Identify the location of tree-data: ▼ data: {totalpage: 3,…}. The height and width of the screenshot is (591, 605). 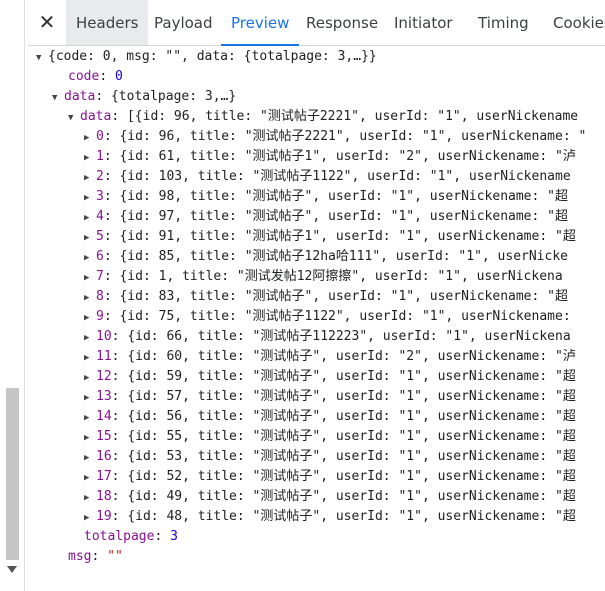
(144, 97).